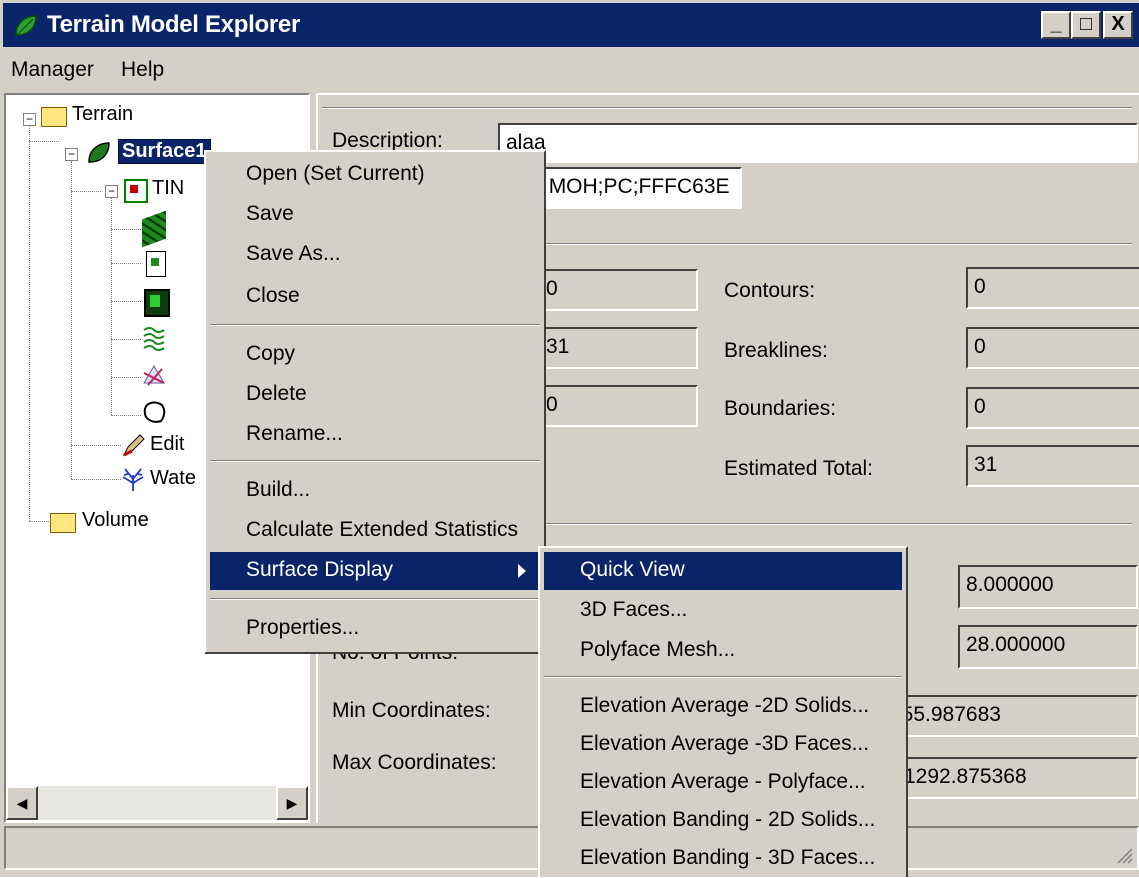 The height and width of the screenshot is (878, 1139). What do you see at coordinates (1056, 25) in the screenshot?
I see `minimize-button: _` at bounding box center [1056, 25].